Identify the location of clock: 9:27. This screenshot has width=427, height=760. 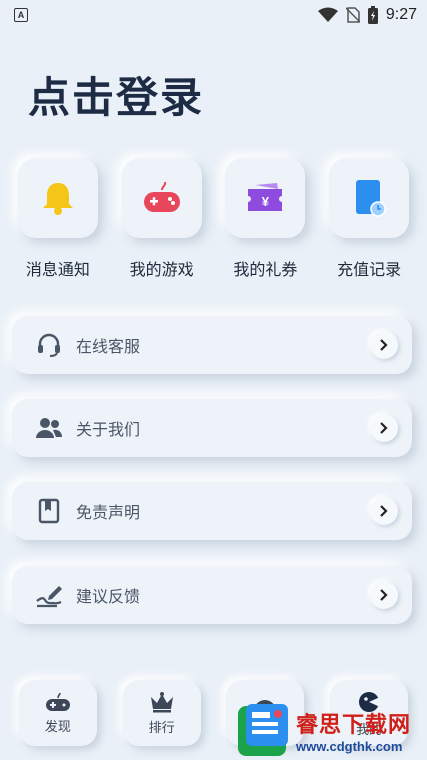
(401, 14).